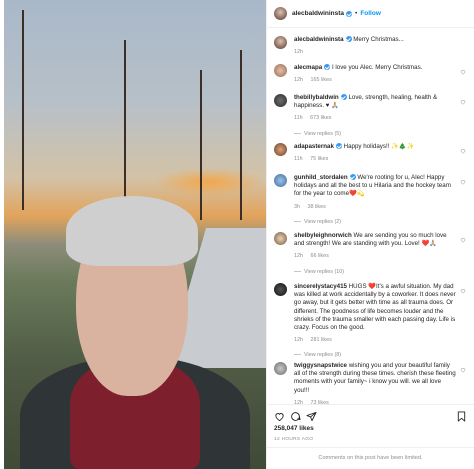 The image size is (474, 469). Describe the element at coordinates (375, 355) in the screenshot. I see `view-replies-button: View replies (8)` at that location.